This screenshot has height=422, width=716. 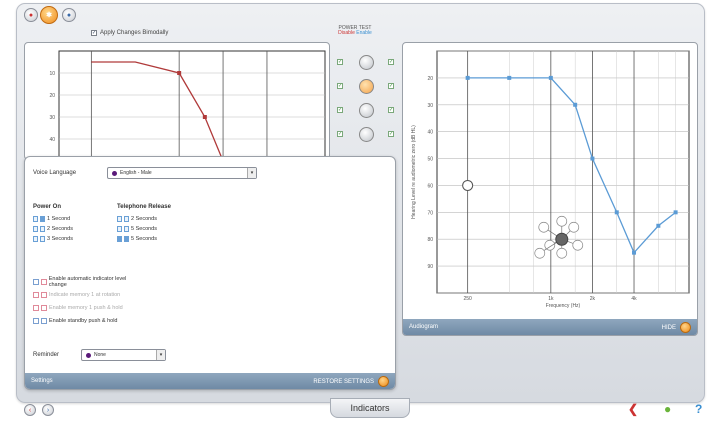 What do you see at coordinates (53, 239) in the screenshot?
I see `power-on-option: 3 Seconds` at bounding box center [53, 239].